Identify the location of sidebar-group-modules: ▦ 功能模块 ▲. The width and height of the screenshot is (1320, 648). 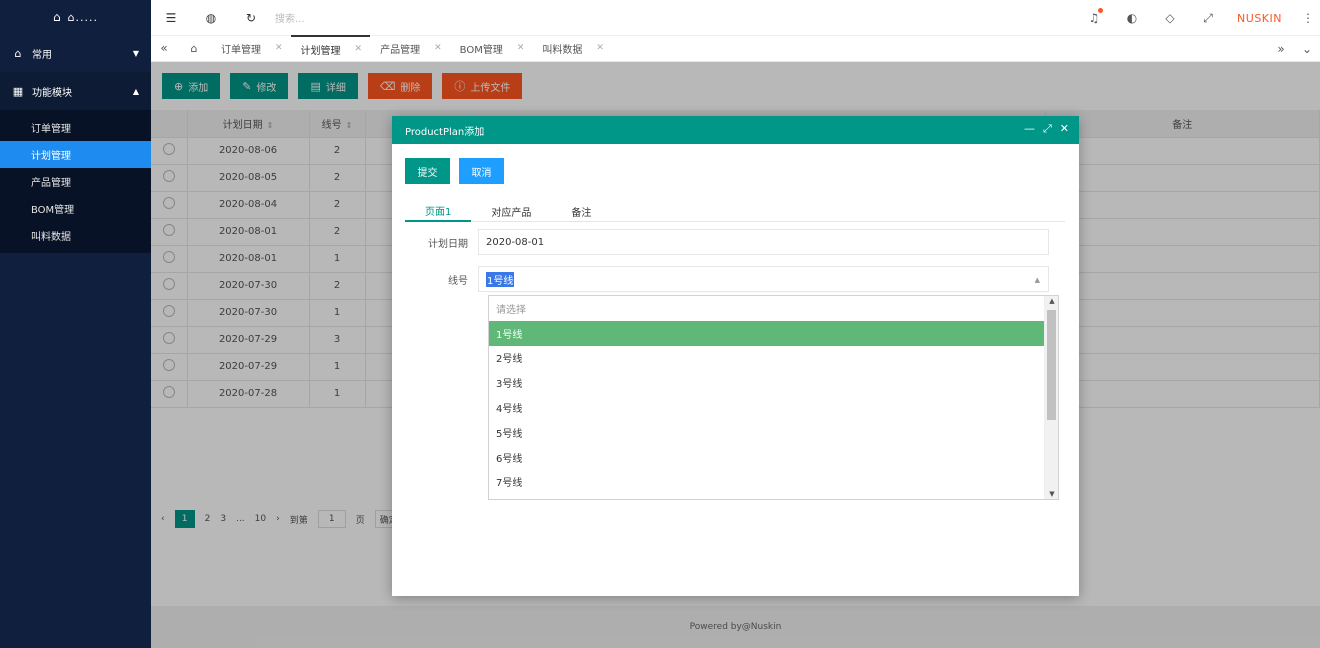
(75, 91).